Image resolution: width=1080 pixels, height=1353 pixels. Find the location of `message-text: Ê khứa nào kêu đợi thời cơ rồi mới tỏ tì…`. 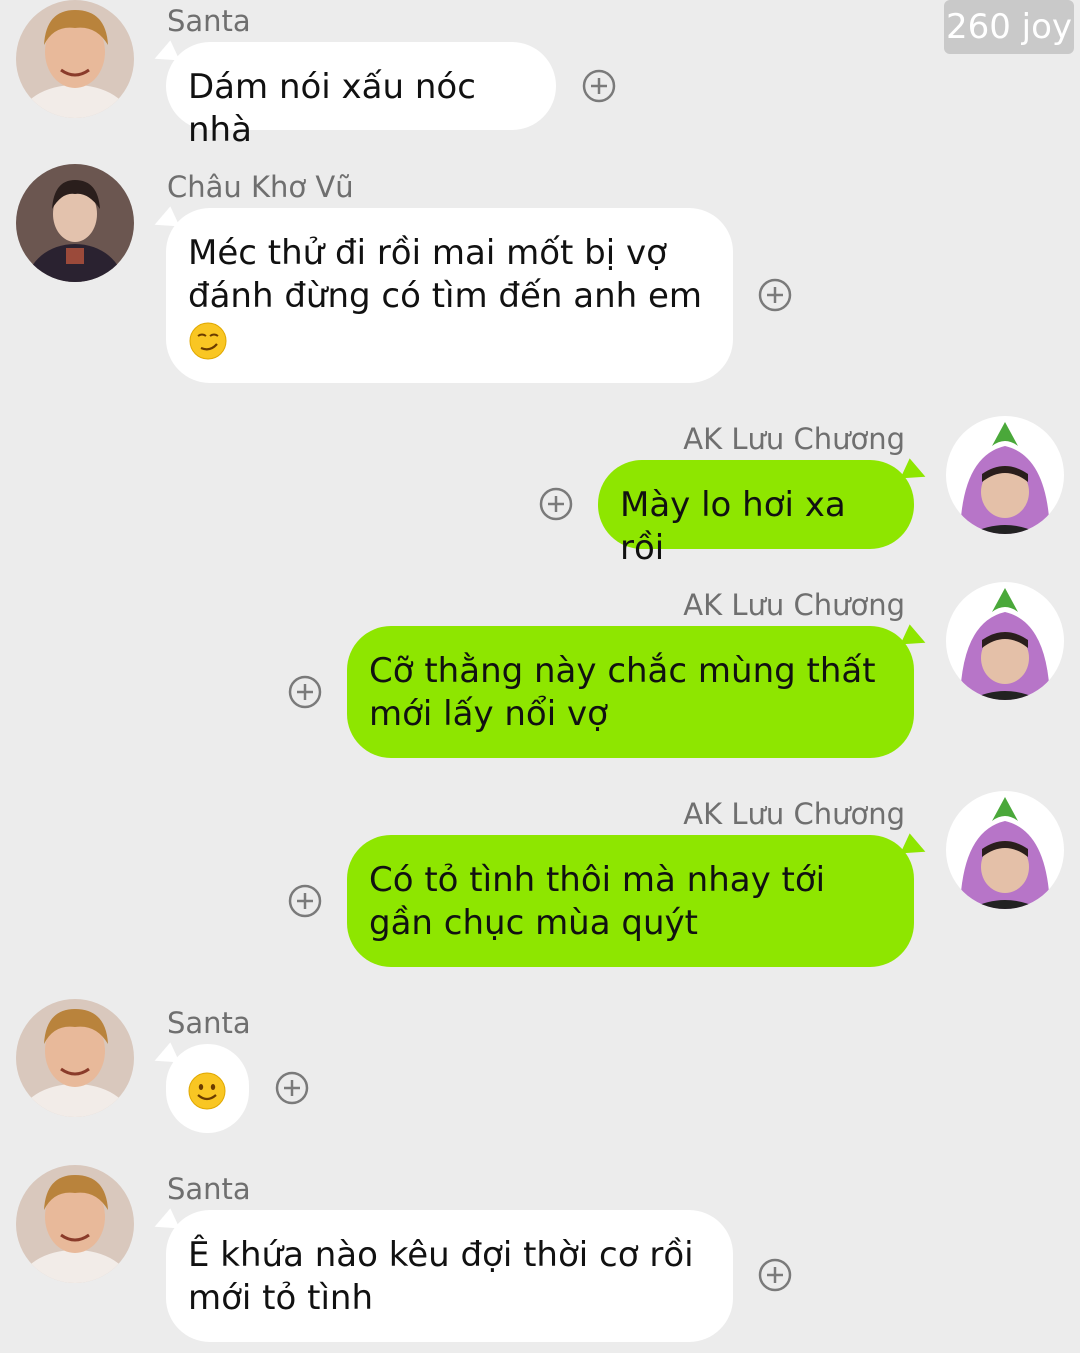

message-text: Ê khứa nào kêu đợi thời cơ rồi mới tỏ tì… is located at coordinates (441, 1276).